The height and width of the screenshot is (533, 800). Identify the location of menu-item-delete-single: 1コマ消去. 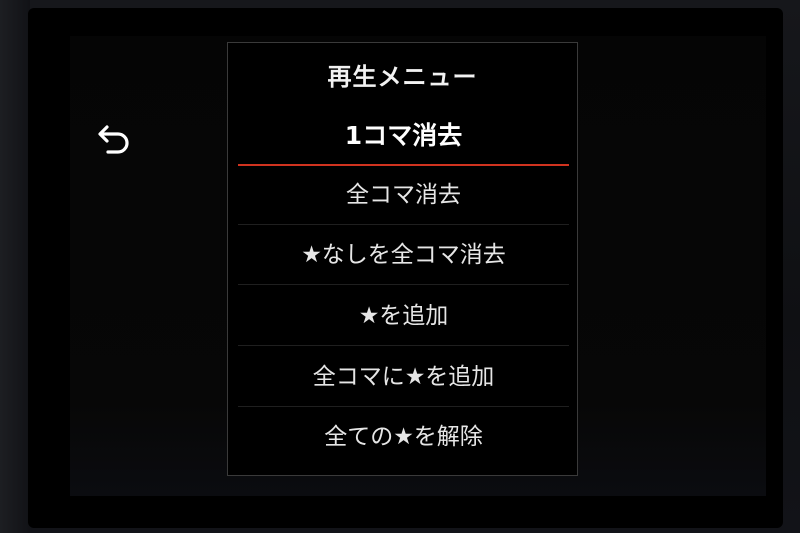
(403, 136).